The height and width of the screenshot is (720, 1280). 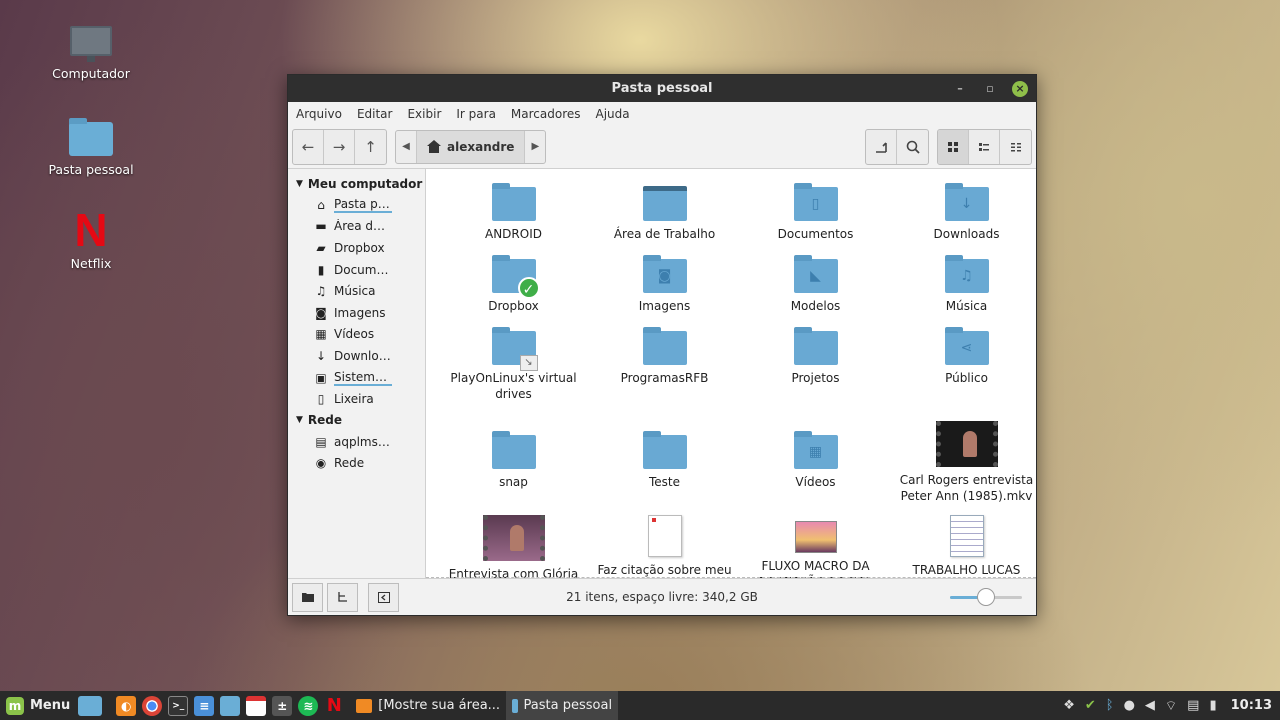 What do you see at coordinates (963, 287) in the screenshot?
I see `file-item: ♫ Música` at bounding box center [963, 287].